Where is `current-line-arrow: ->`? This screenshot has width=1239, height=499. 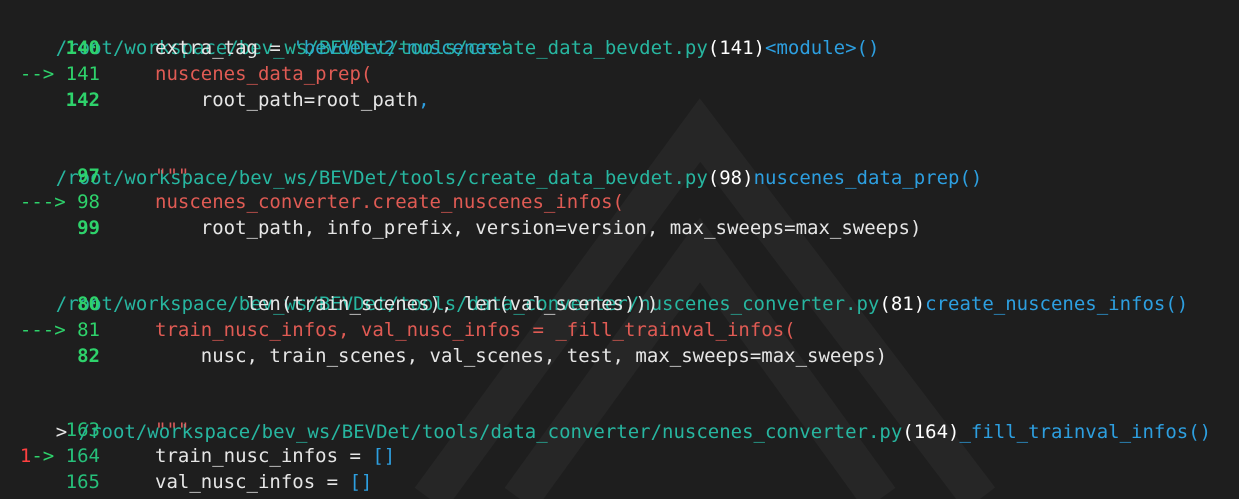 current-line-arrow: -> is located at coordinates (48, 456).